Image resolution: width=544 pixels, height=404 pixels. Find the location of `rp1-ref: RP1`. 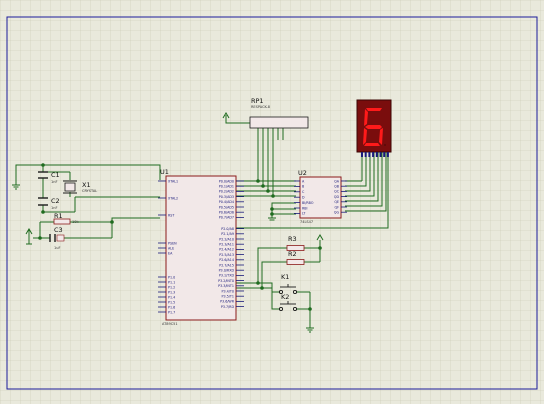

rp1-ref: RP1 is located at coordinates (257, 101).